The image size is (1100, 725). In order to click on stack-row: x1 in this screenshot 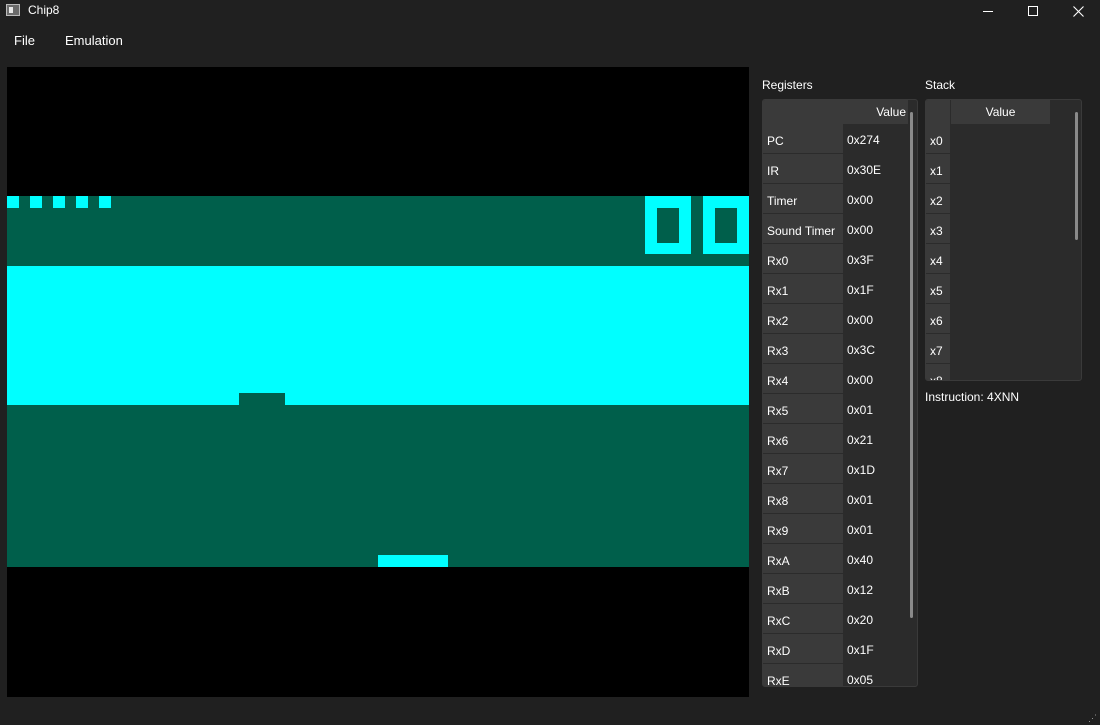, I will do `click(988, 169)`.